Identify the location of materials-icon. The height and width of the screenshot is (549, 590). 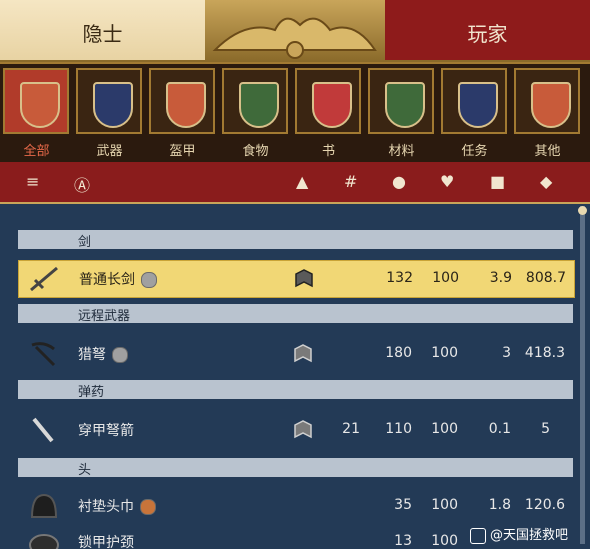
(405, 105).